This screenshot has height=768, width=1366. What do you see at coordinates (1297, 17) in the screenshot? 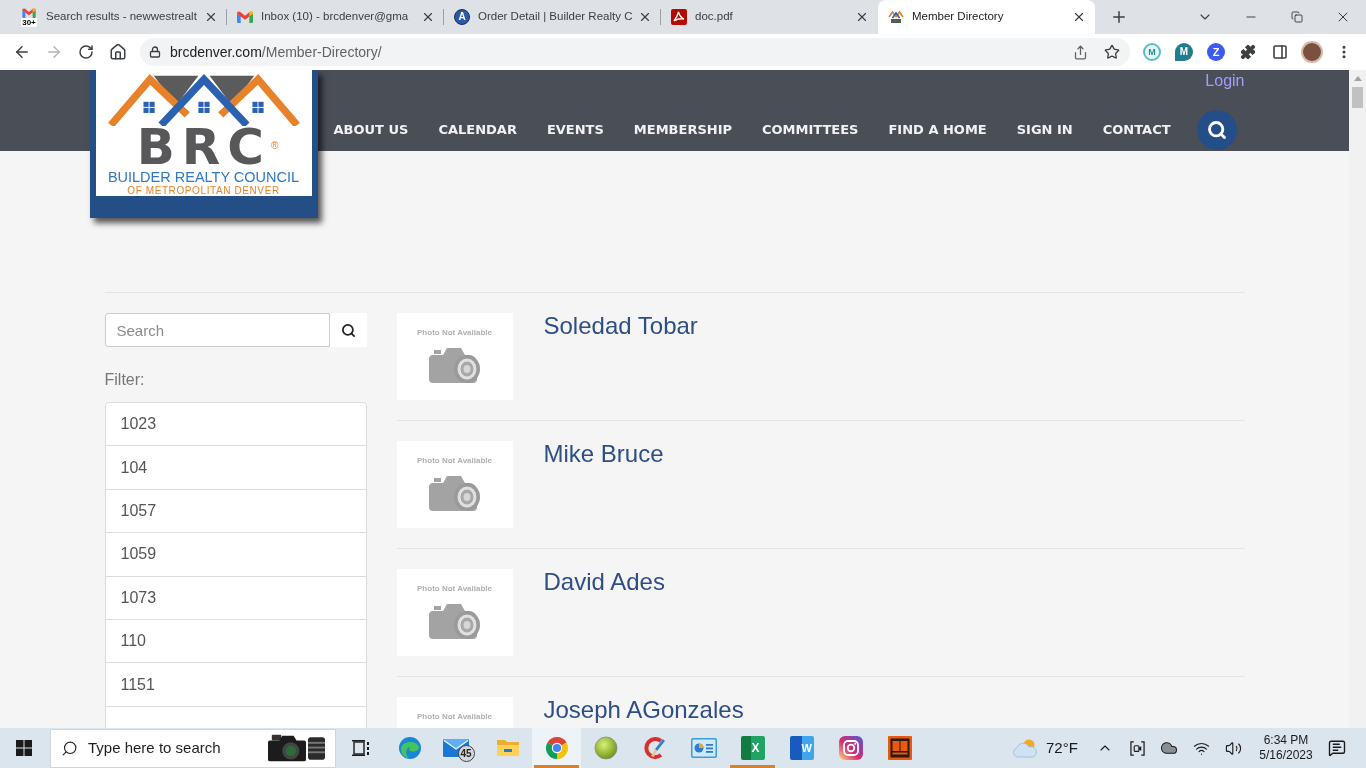
I see `restore-icon` at bounding box center [1297, 17].